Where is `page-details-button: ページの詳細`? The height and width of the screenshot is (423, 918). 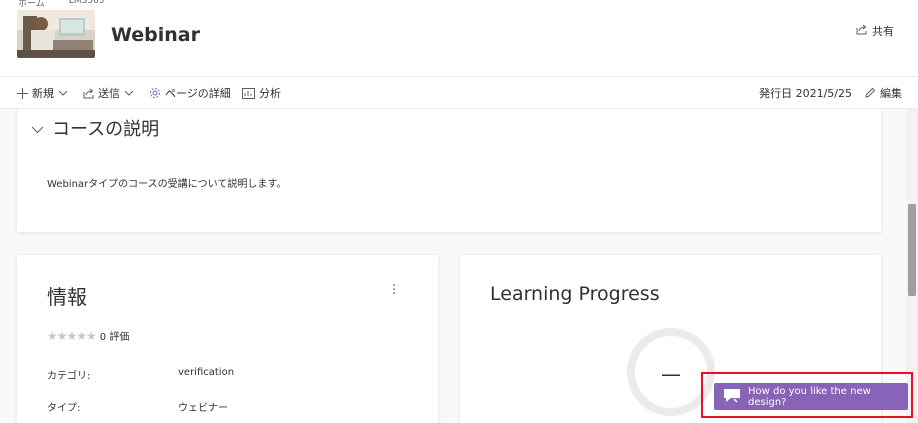
page-details-button: ページの詳細 is located at coordinates (190, 93).